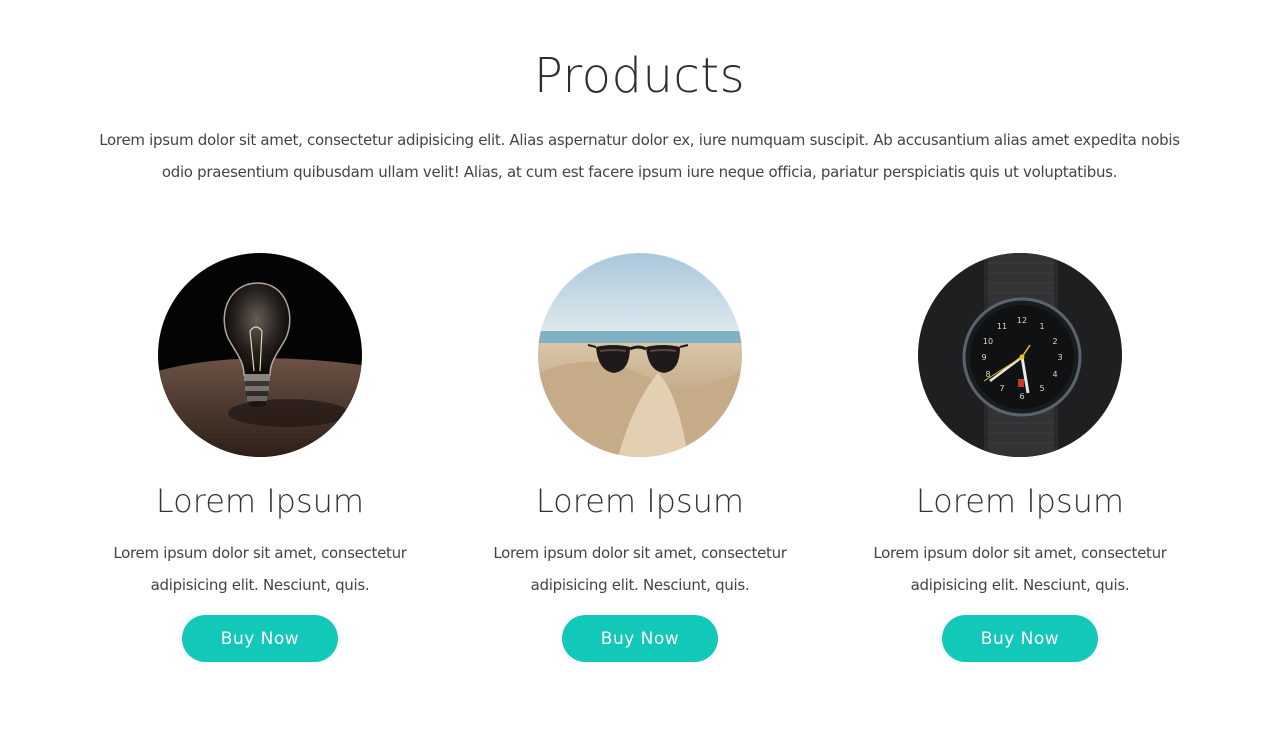  I want to click on svg-text: 4, so click(1054, 374).